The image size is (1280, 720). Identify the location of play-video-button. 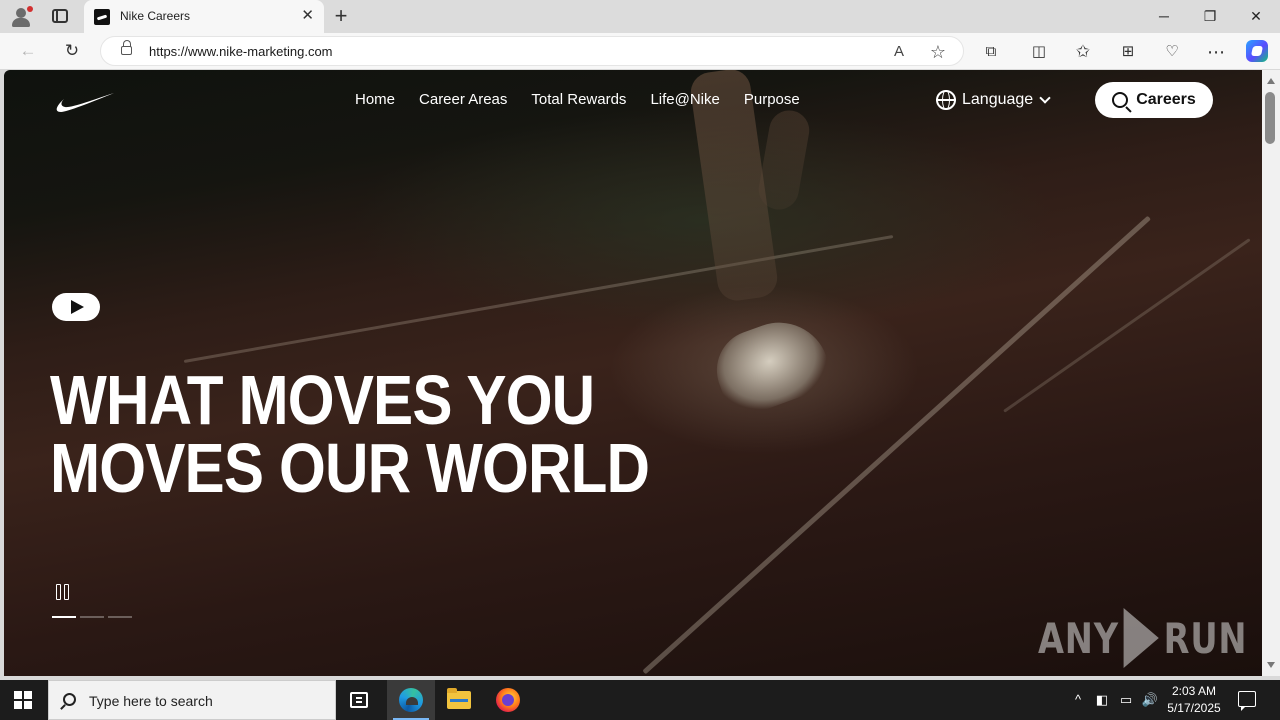
(76, 307).